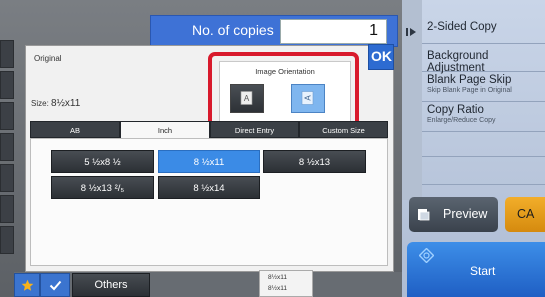 Image resolution: width=545 pixels, height=297 pixels. What do you see at coordinates (462, 27) in the screenshot?
I see `menu-item-title: 2-Sided Copy` at bounding box center [462, 27].